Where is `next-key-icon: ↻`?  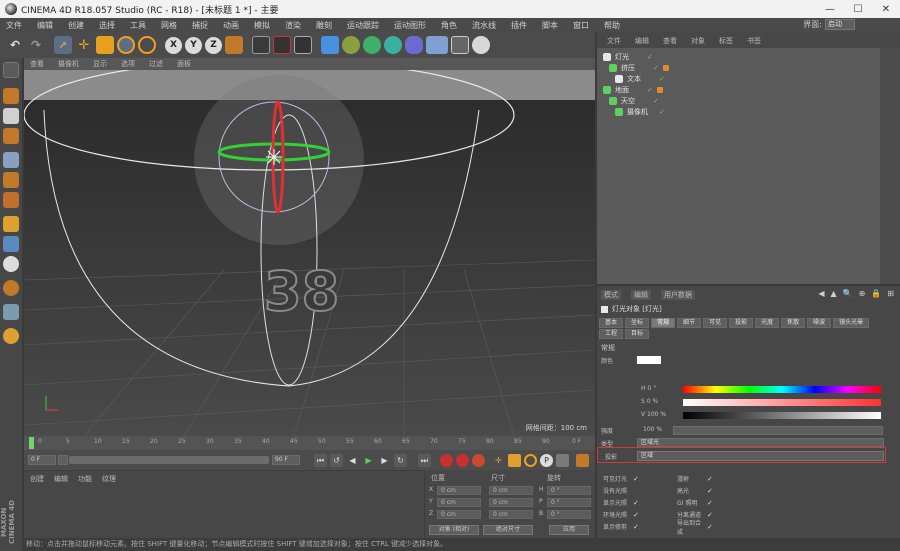 next-key-icon: ↻ is located at coordinates (400, 460).